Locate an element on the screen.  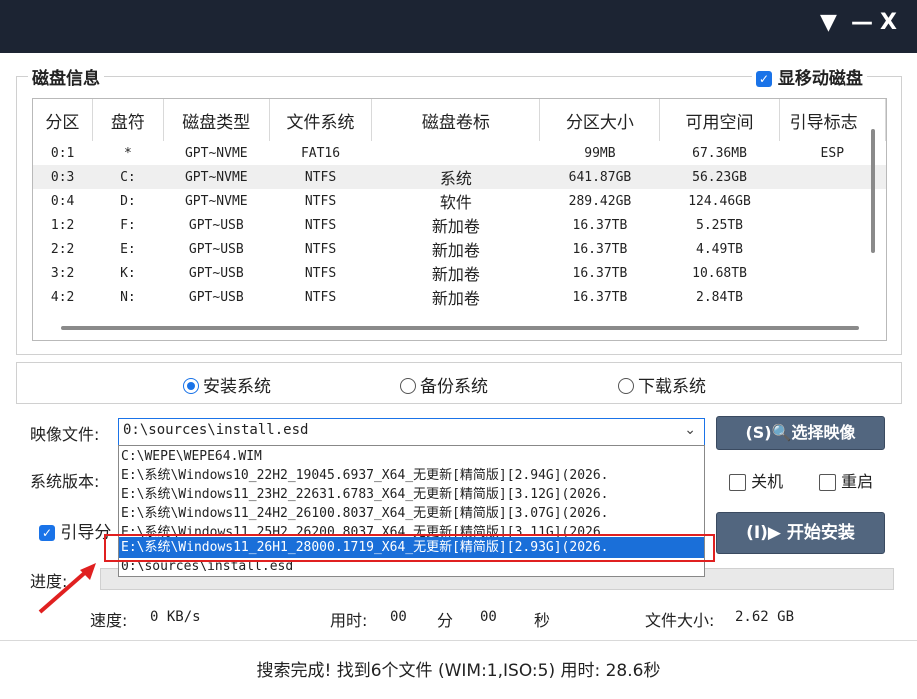
table-cell: 10.68TB is located at coordinates (719, 273).